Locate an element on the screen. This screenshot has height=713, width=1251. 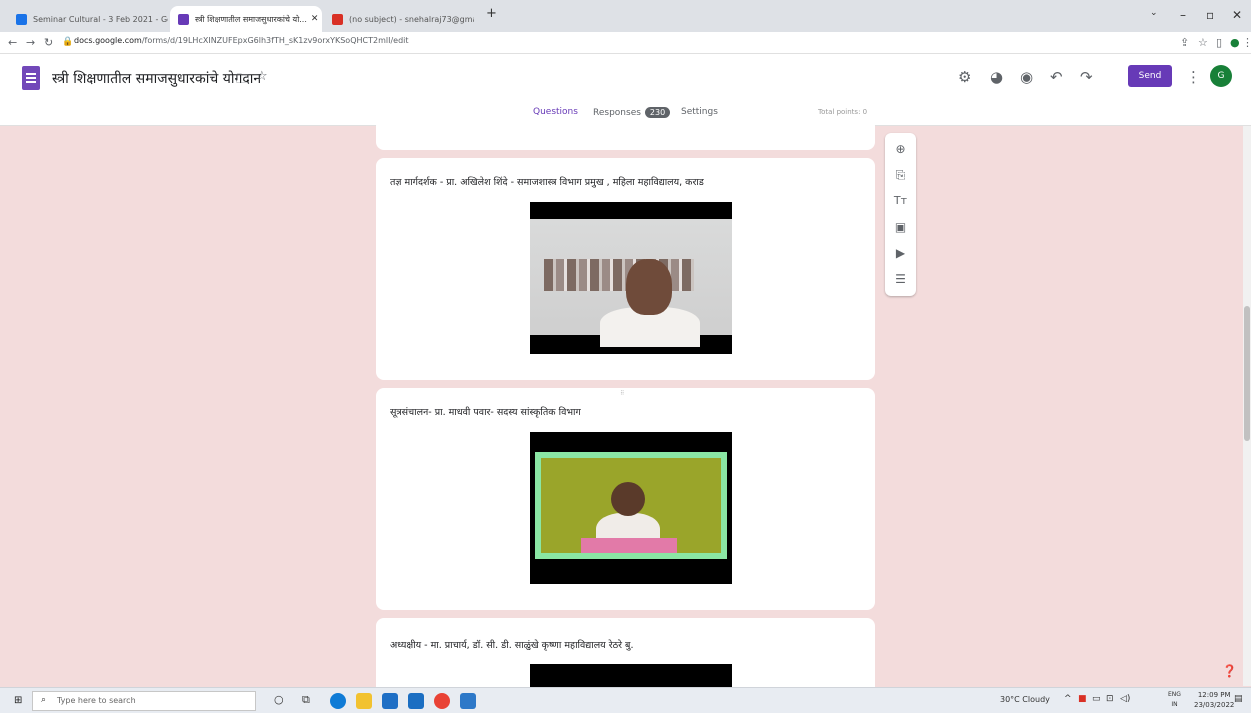
import-questions-icon: ⎘ is located at coordinates (900, 175).